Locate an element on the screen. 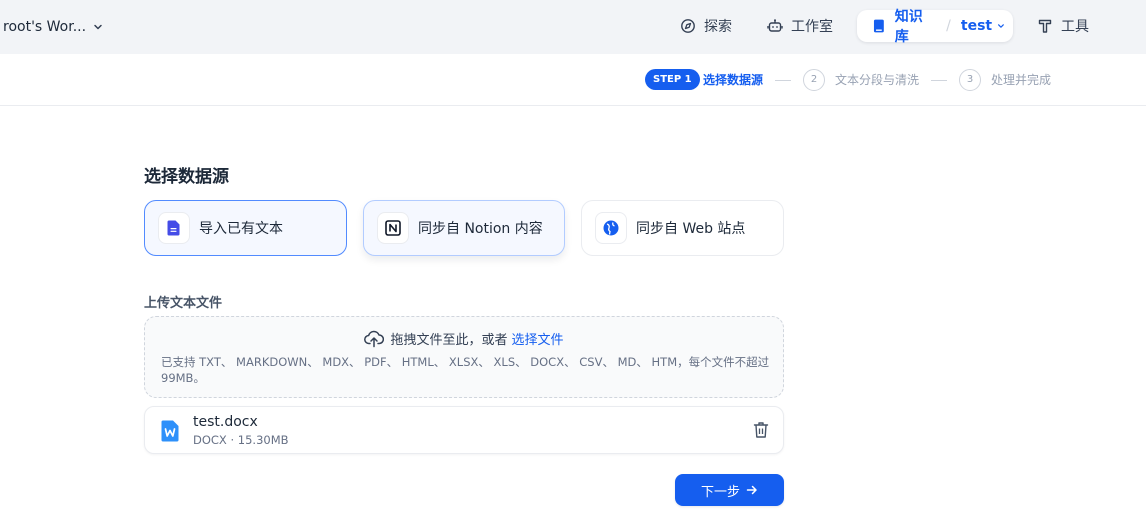  dropzone-prompt: 拖拽文件至此，或者 选择文件 is located at coordinates (464, 338).